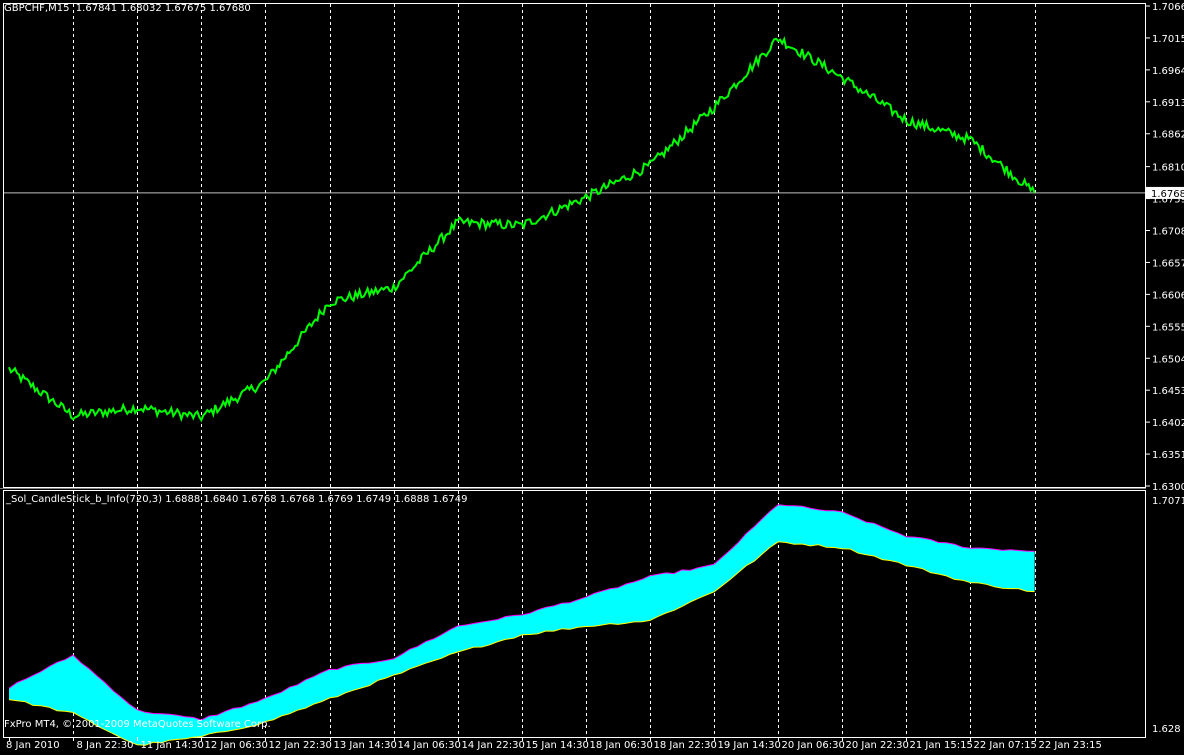 This screenshot has width=1184, height=755. What do you see at coordinates (33, 745) in the screenshot?
I see `time-axis-label: 8 Jan 2010` at bounding box center [33, 745].